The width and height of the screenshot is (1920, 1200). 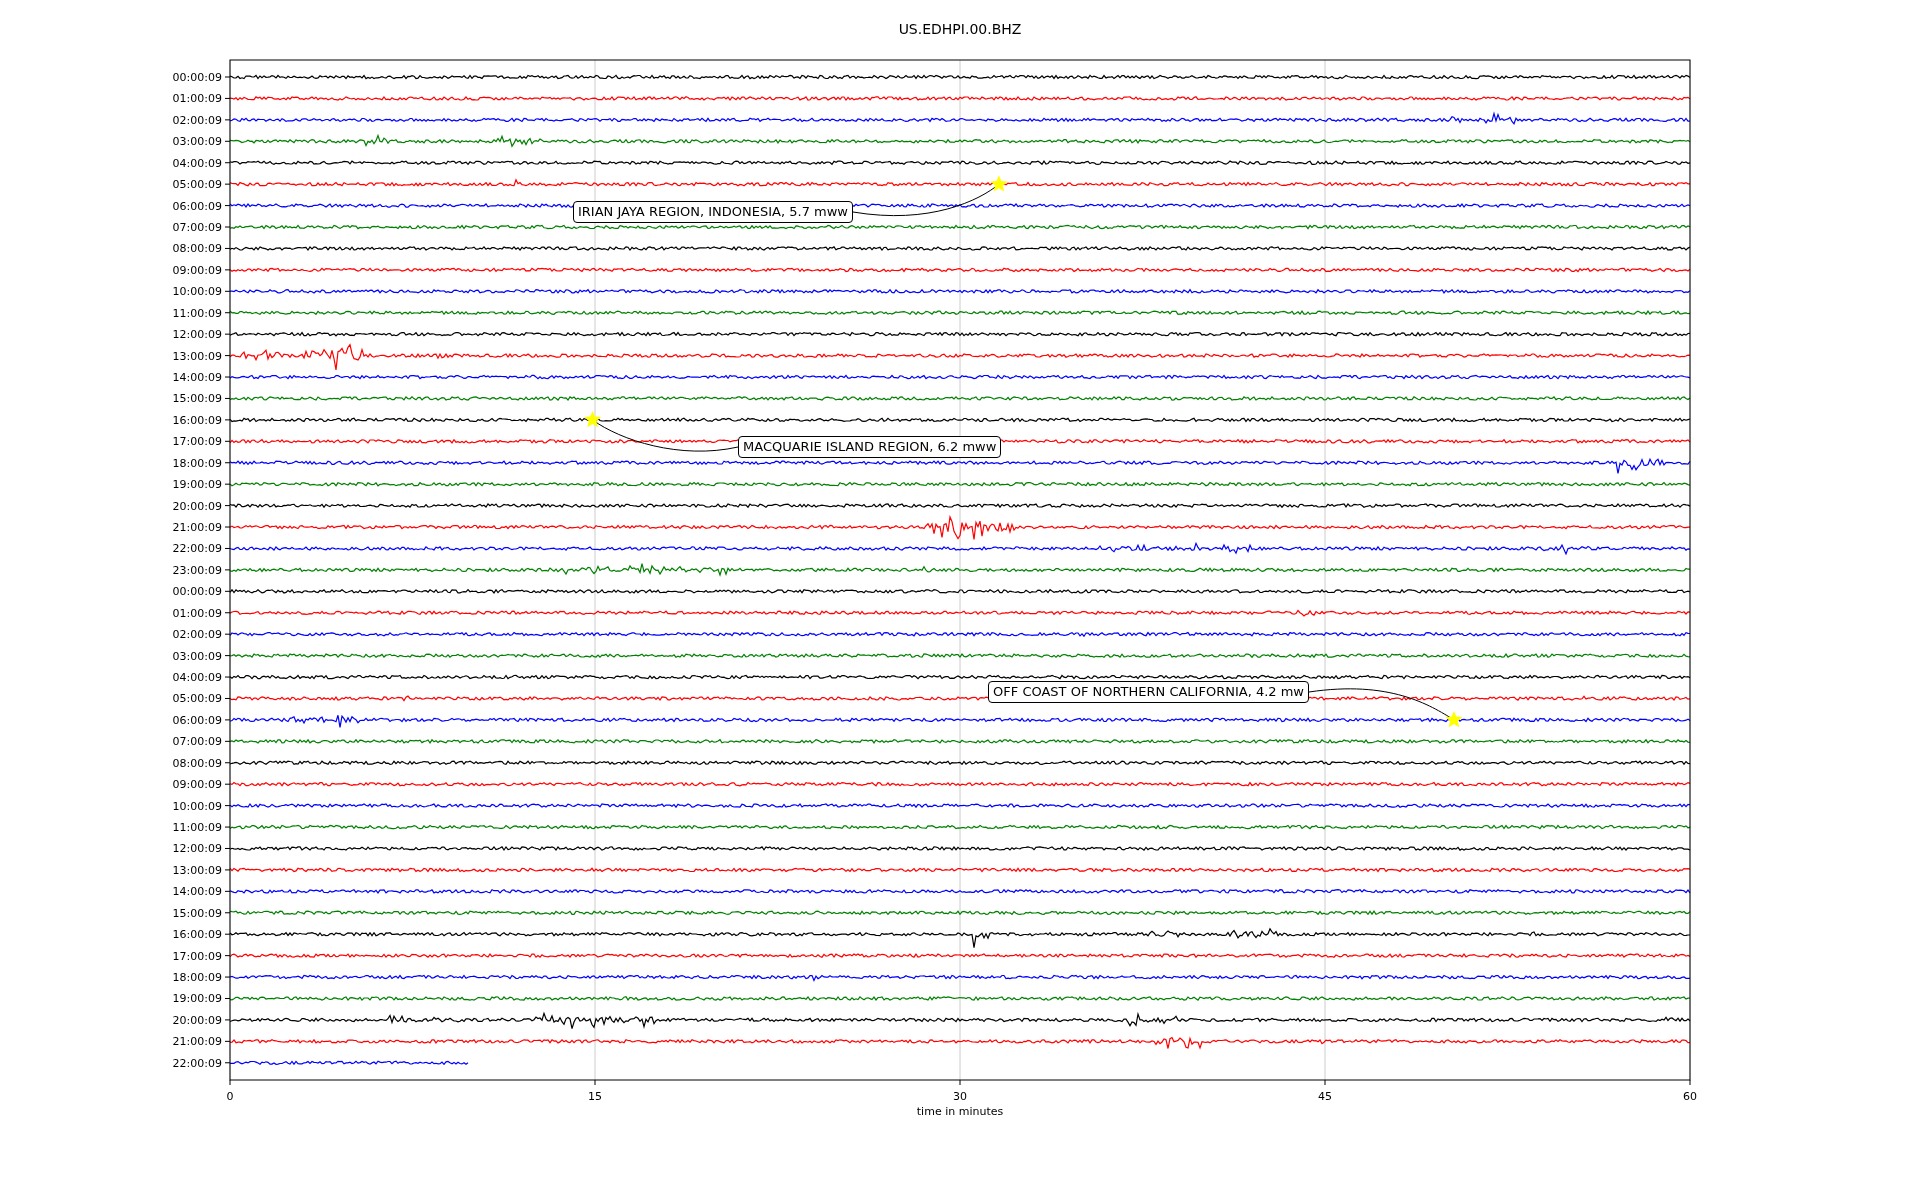 I want to click on event-label: MACQUARIE ISLAND REGION, 6.2 mww, so click(x=870, y=447).